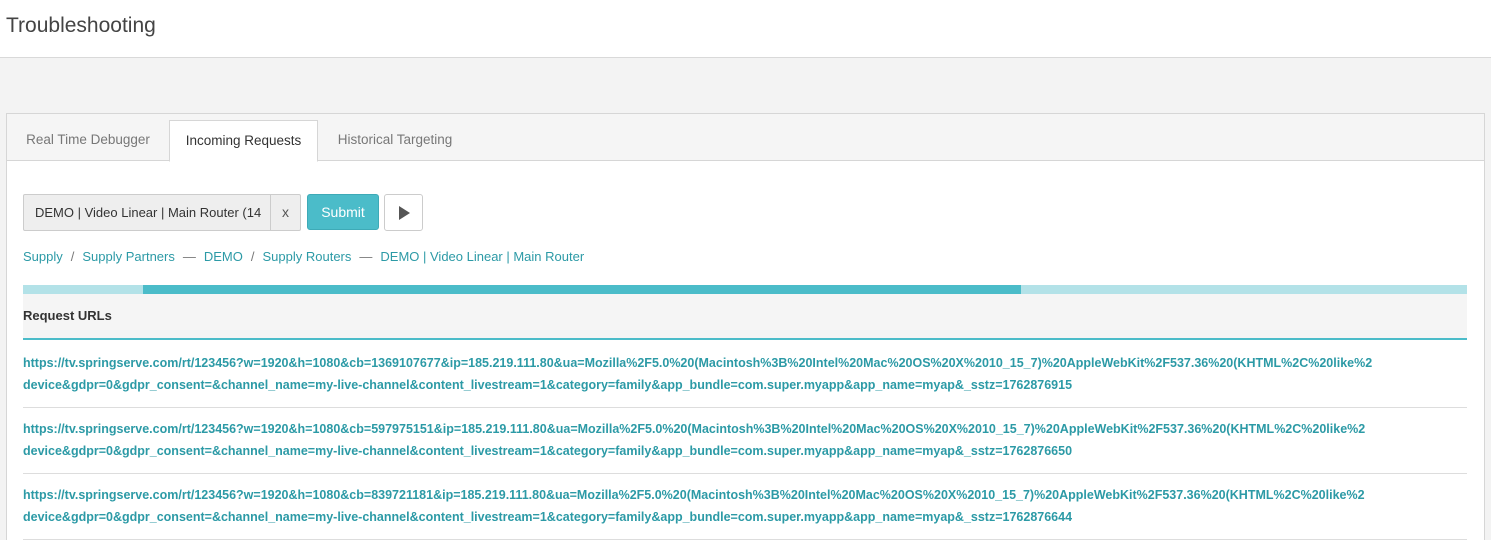  What do you see at coordinates (81, 25) in the screenshot?
I see `page-title: Troubleshooting` at bounding box center [81, 25].